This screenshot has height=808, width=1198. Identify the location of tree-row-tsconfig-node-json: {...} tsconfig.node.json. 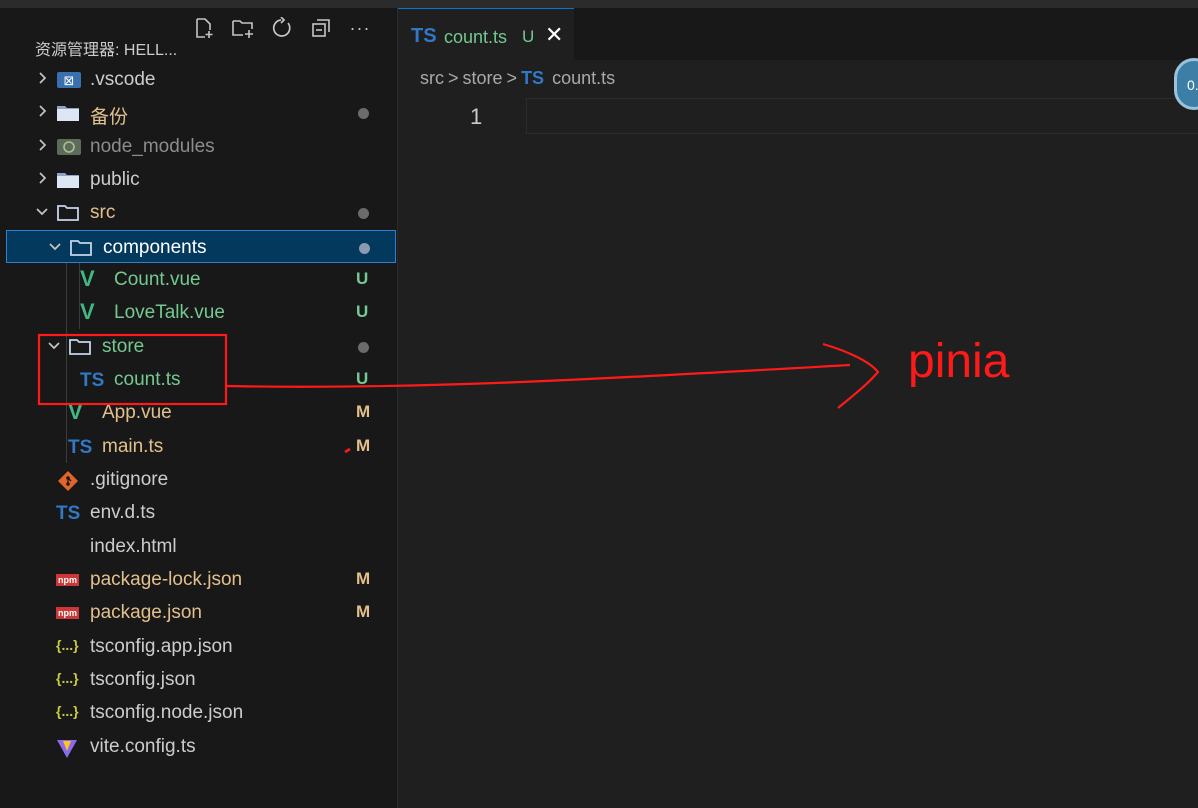
(201, 712).